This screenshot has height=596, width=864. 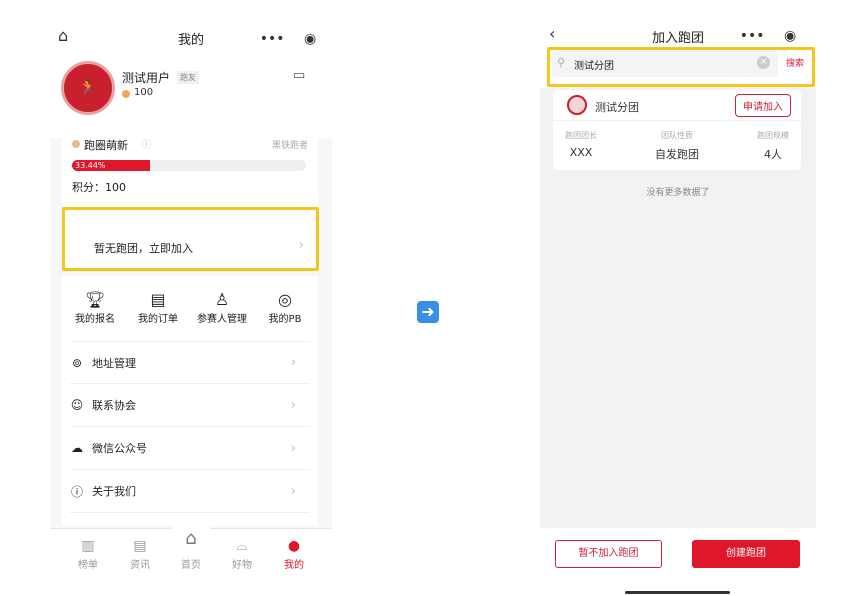 I want to click on user-icon: ♙, so click(x=222, y=299).